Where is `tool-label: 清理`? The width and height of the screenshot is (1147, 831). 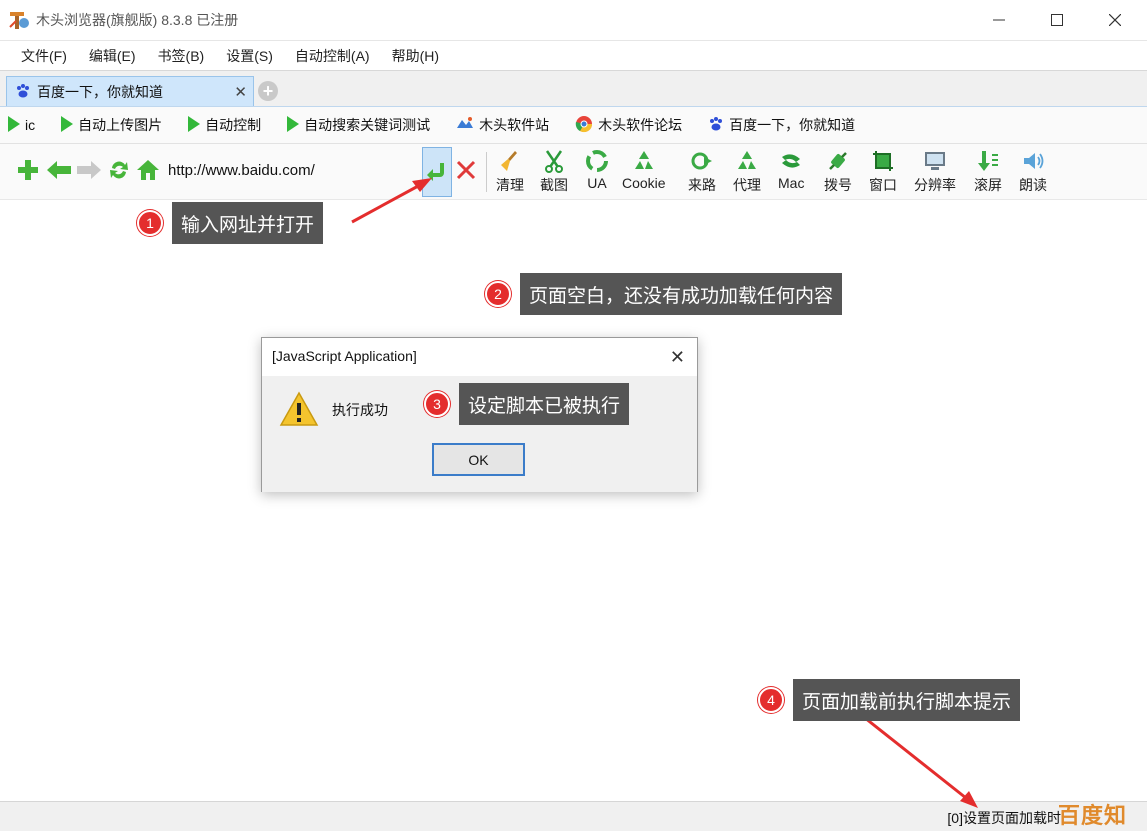 tool-label: 清理 is located at coordinates (510, 185).